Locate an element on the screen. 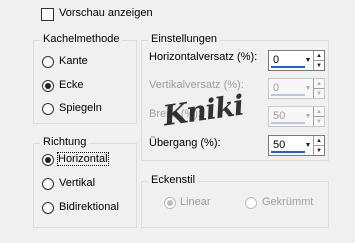 The height and width of the screenshot is (243, 355). vertikalversatz-spinner: 0 ▼ ▲ ▼ is located at coordinates (296, 88).